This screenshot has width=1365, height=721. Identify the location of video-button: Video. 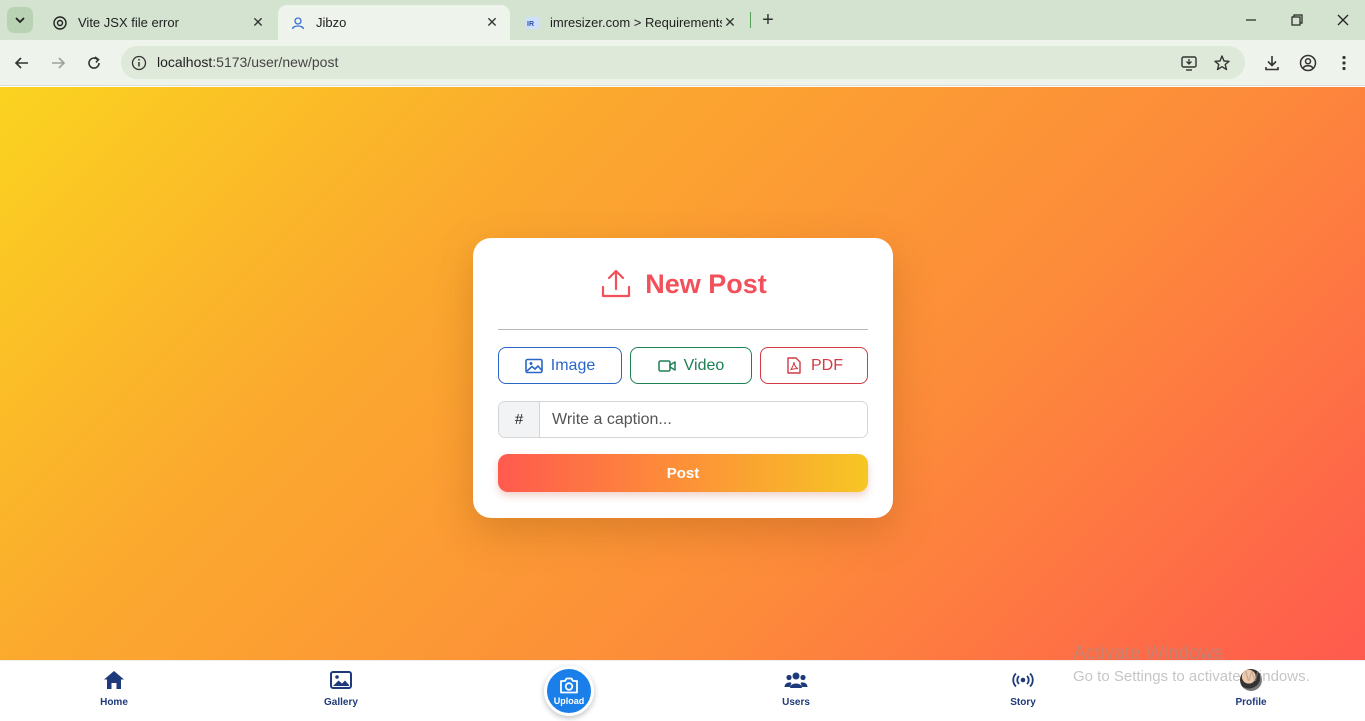
(691, 365).